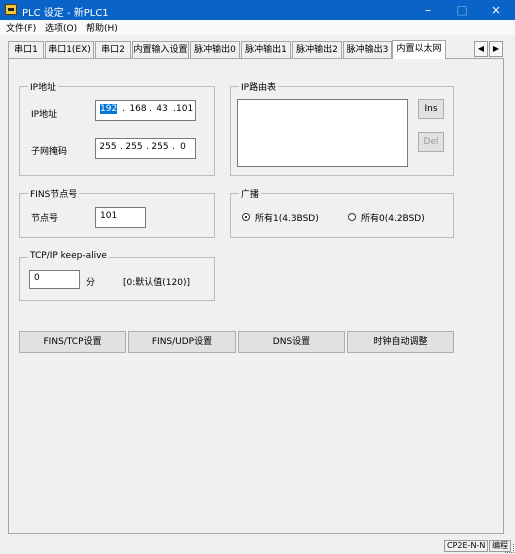 This screenshot has width=515, height=554. I want to click on keepalive-group-title: TCP/IP keep-alive, so click(68, 256).